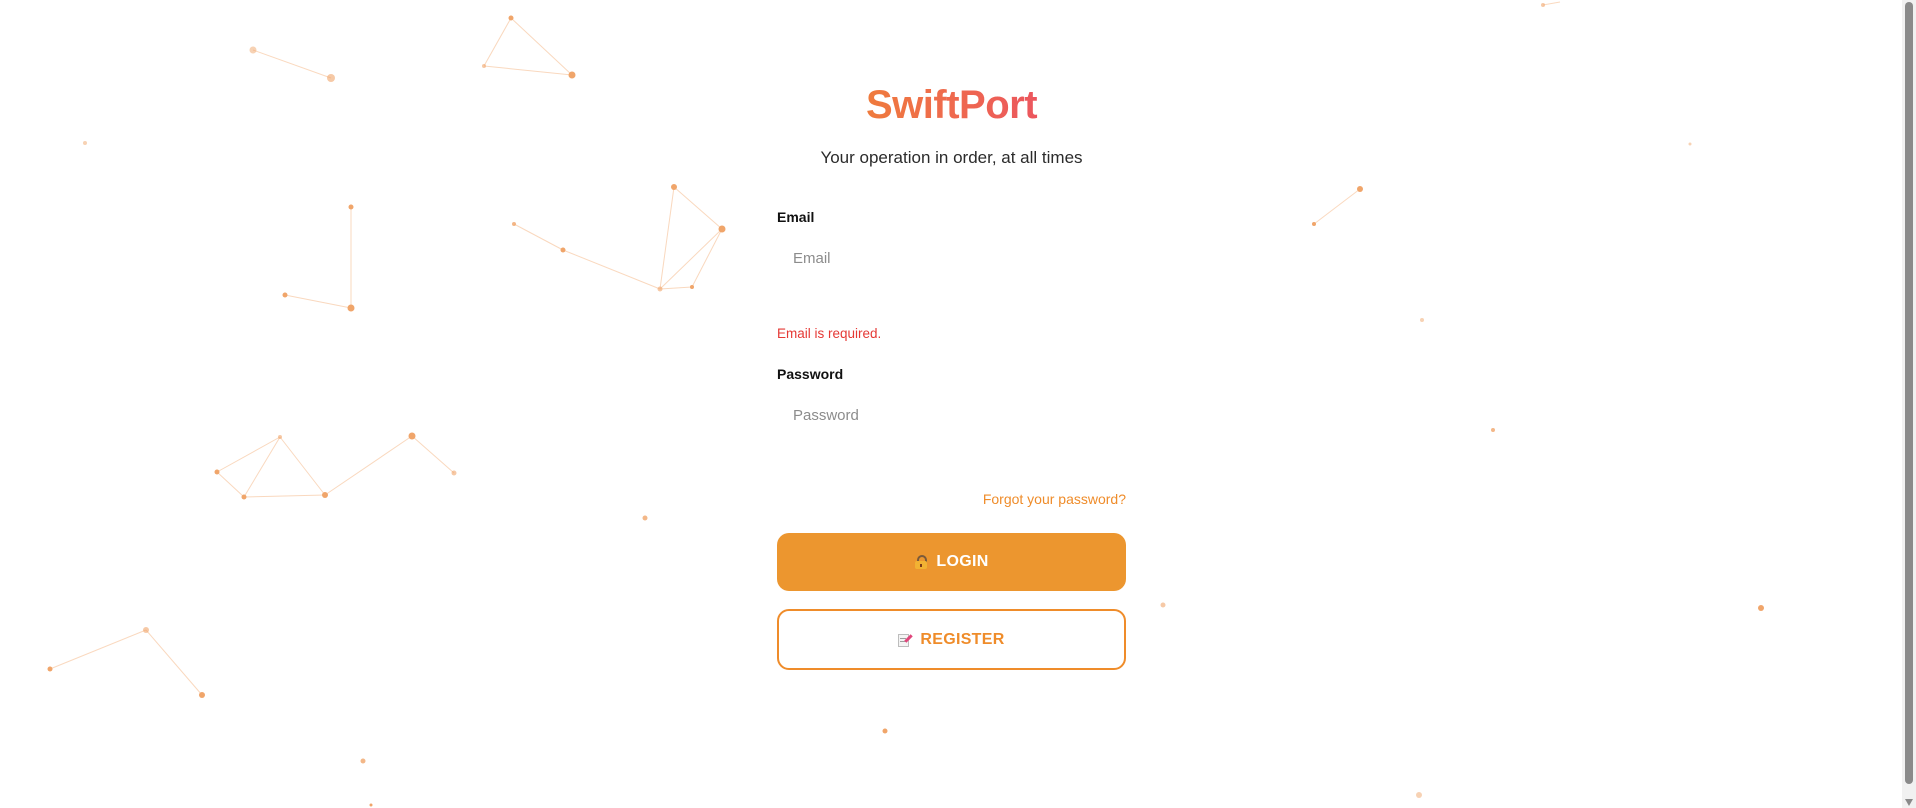  I want to click on email-field-wrapper, so click(951, 258).